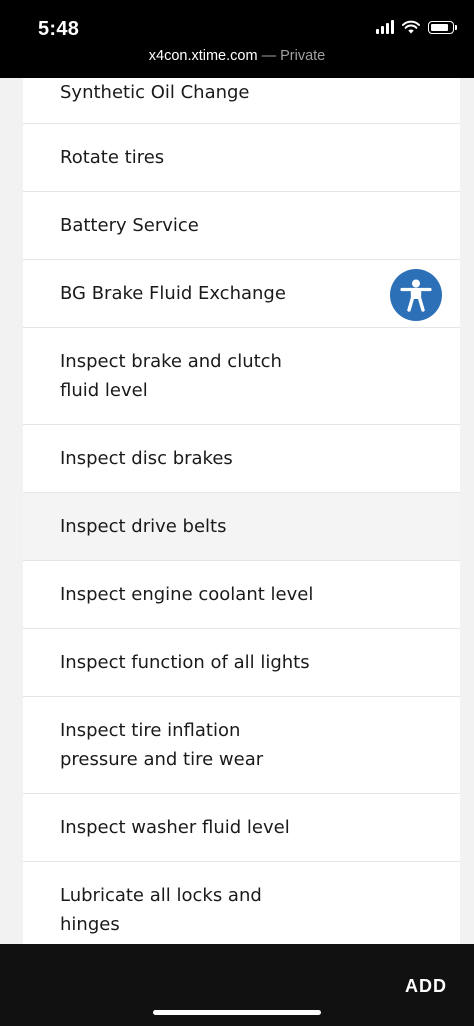 This screenshot has width=474, height=1026. Describe the element at coordinates (241, 595) in the screenshot. I see `service-item-engine-coolant: Inspect engine coolant level` at that location.